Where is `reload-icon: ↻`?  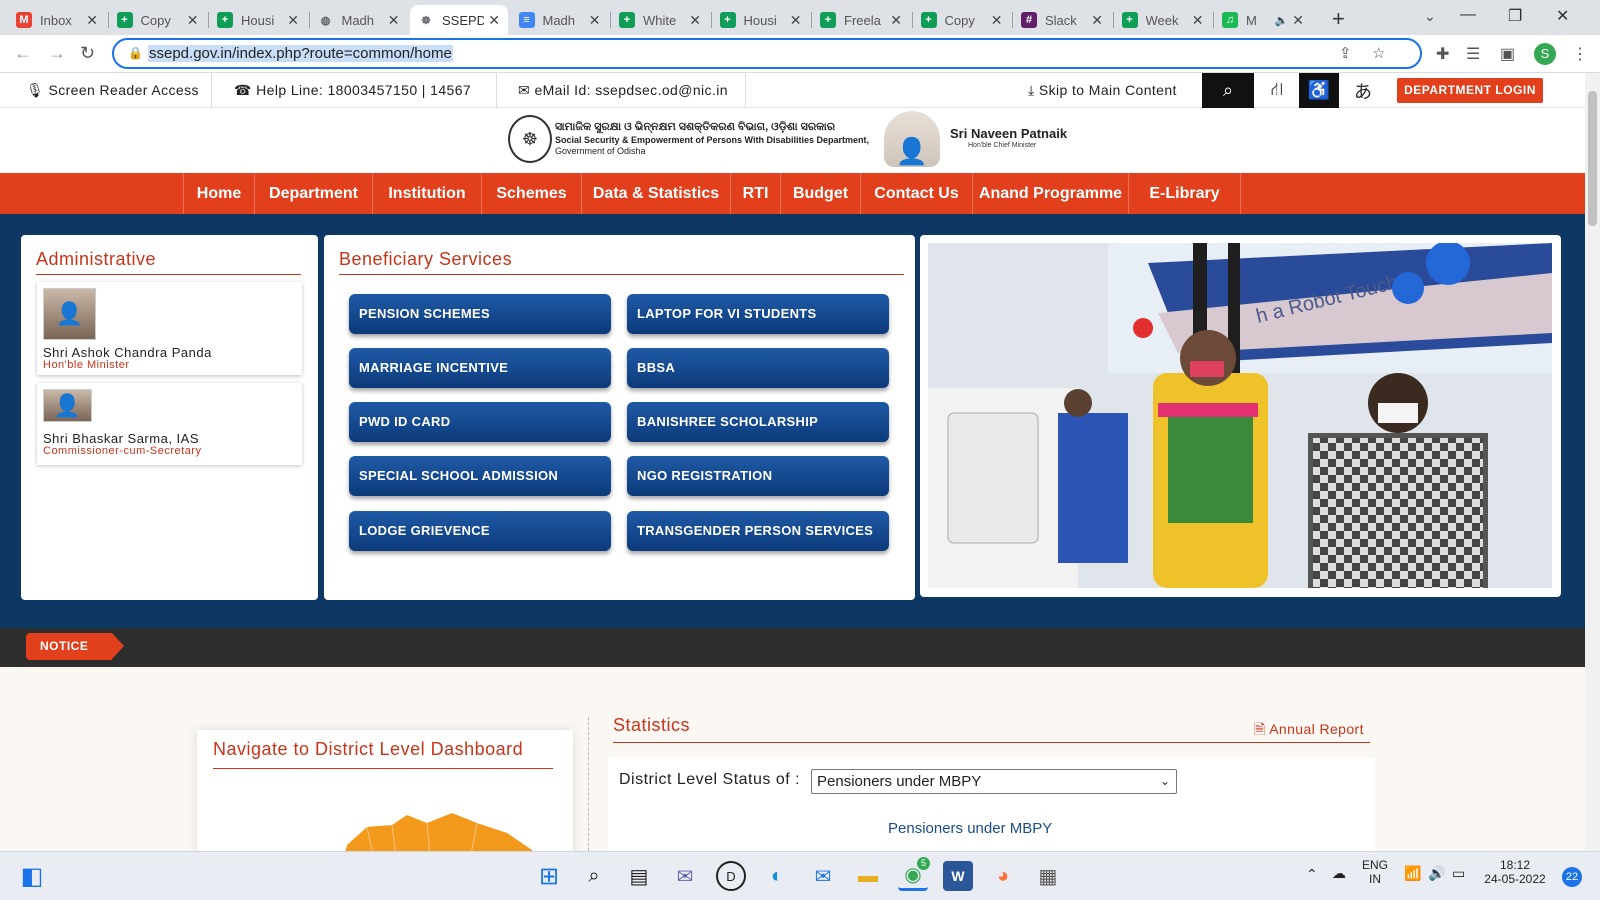 reload-icon: ↻ is located at coordinates (87, 53).